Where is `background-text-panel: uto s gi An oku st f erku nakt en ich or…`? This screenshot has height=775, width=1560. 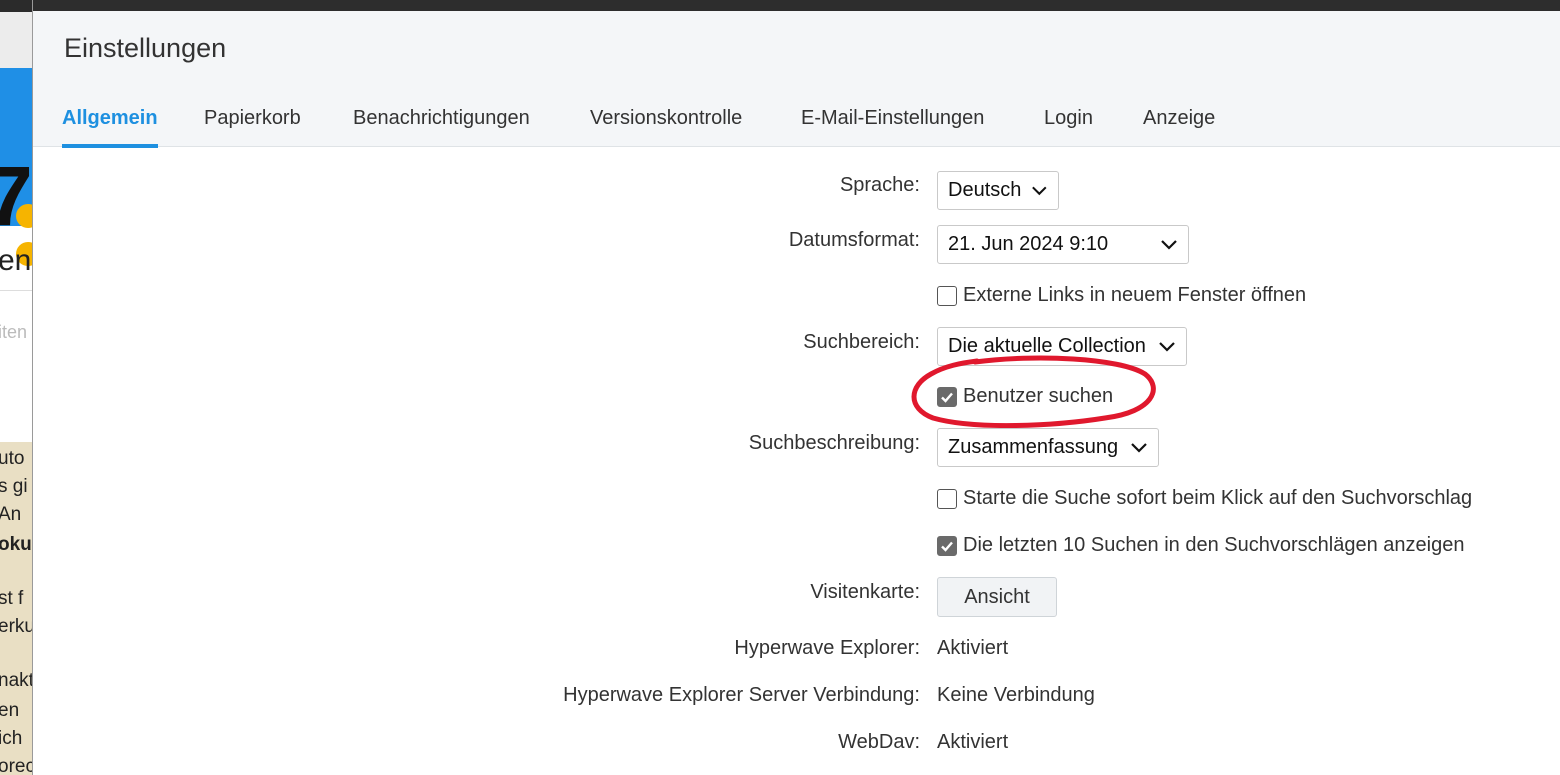
background-text-panel: uto s gi An oku st f erku nakt en ich or… is located at coordinates (16, 608).